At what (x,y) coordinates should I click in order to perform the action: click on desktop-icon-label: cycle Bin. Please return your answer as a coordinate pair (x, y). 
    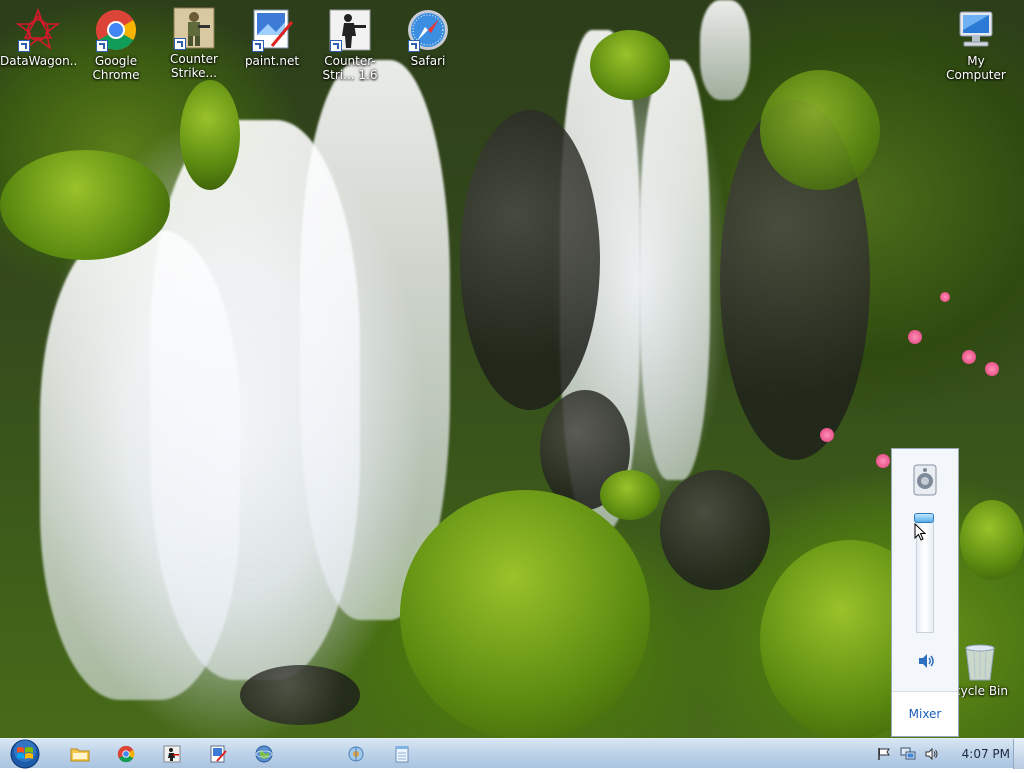
    Looking at the image, I should click on (981, 691).